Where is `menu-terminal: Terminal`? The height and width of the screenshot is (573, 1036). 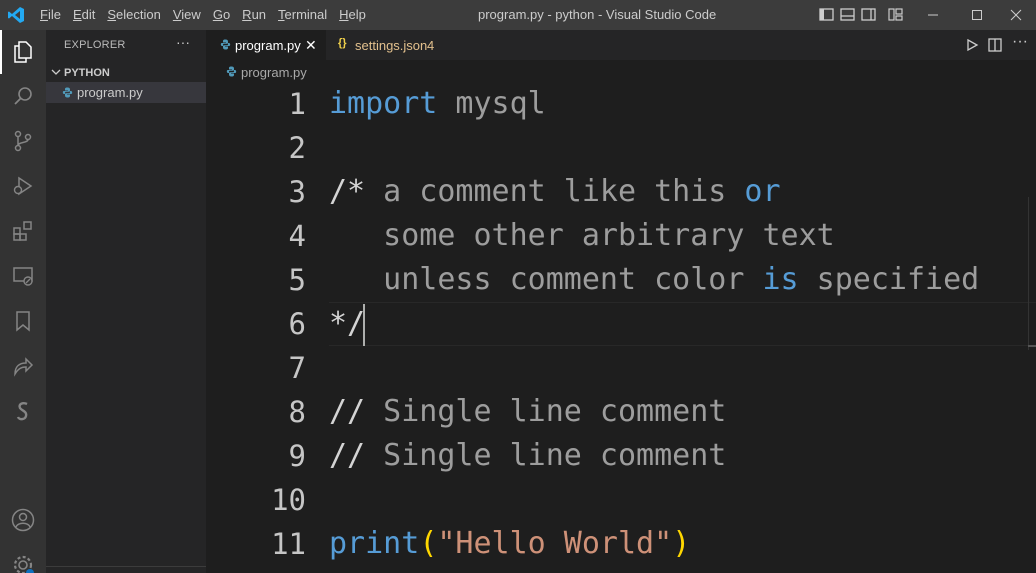
menu-terminal: Terminal is located at coordinates (302, 15).